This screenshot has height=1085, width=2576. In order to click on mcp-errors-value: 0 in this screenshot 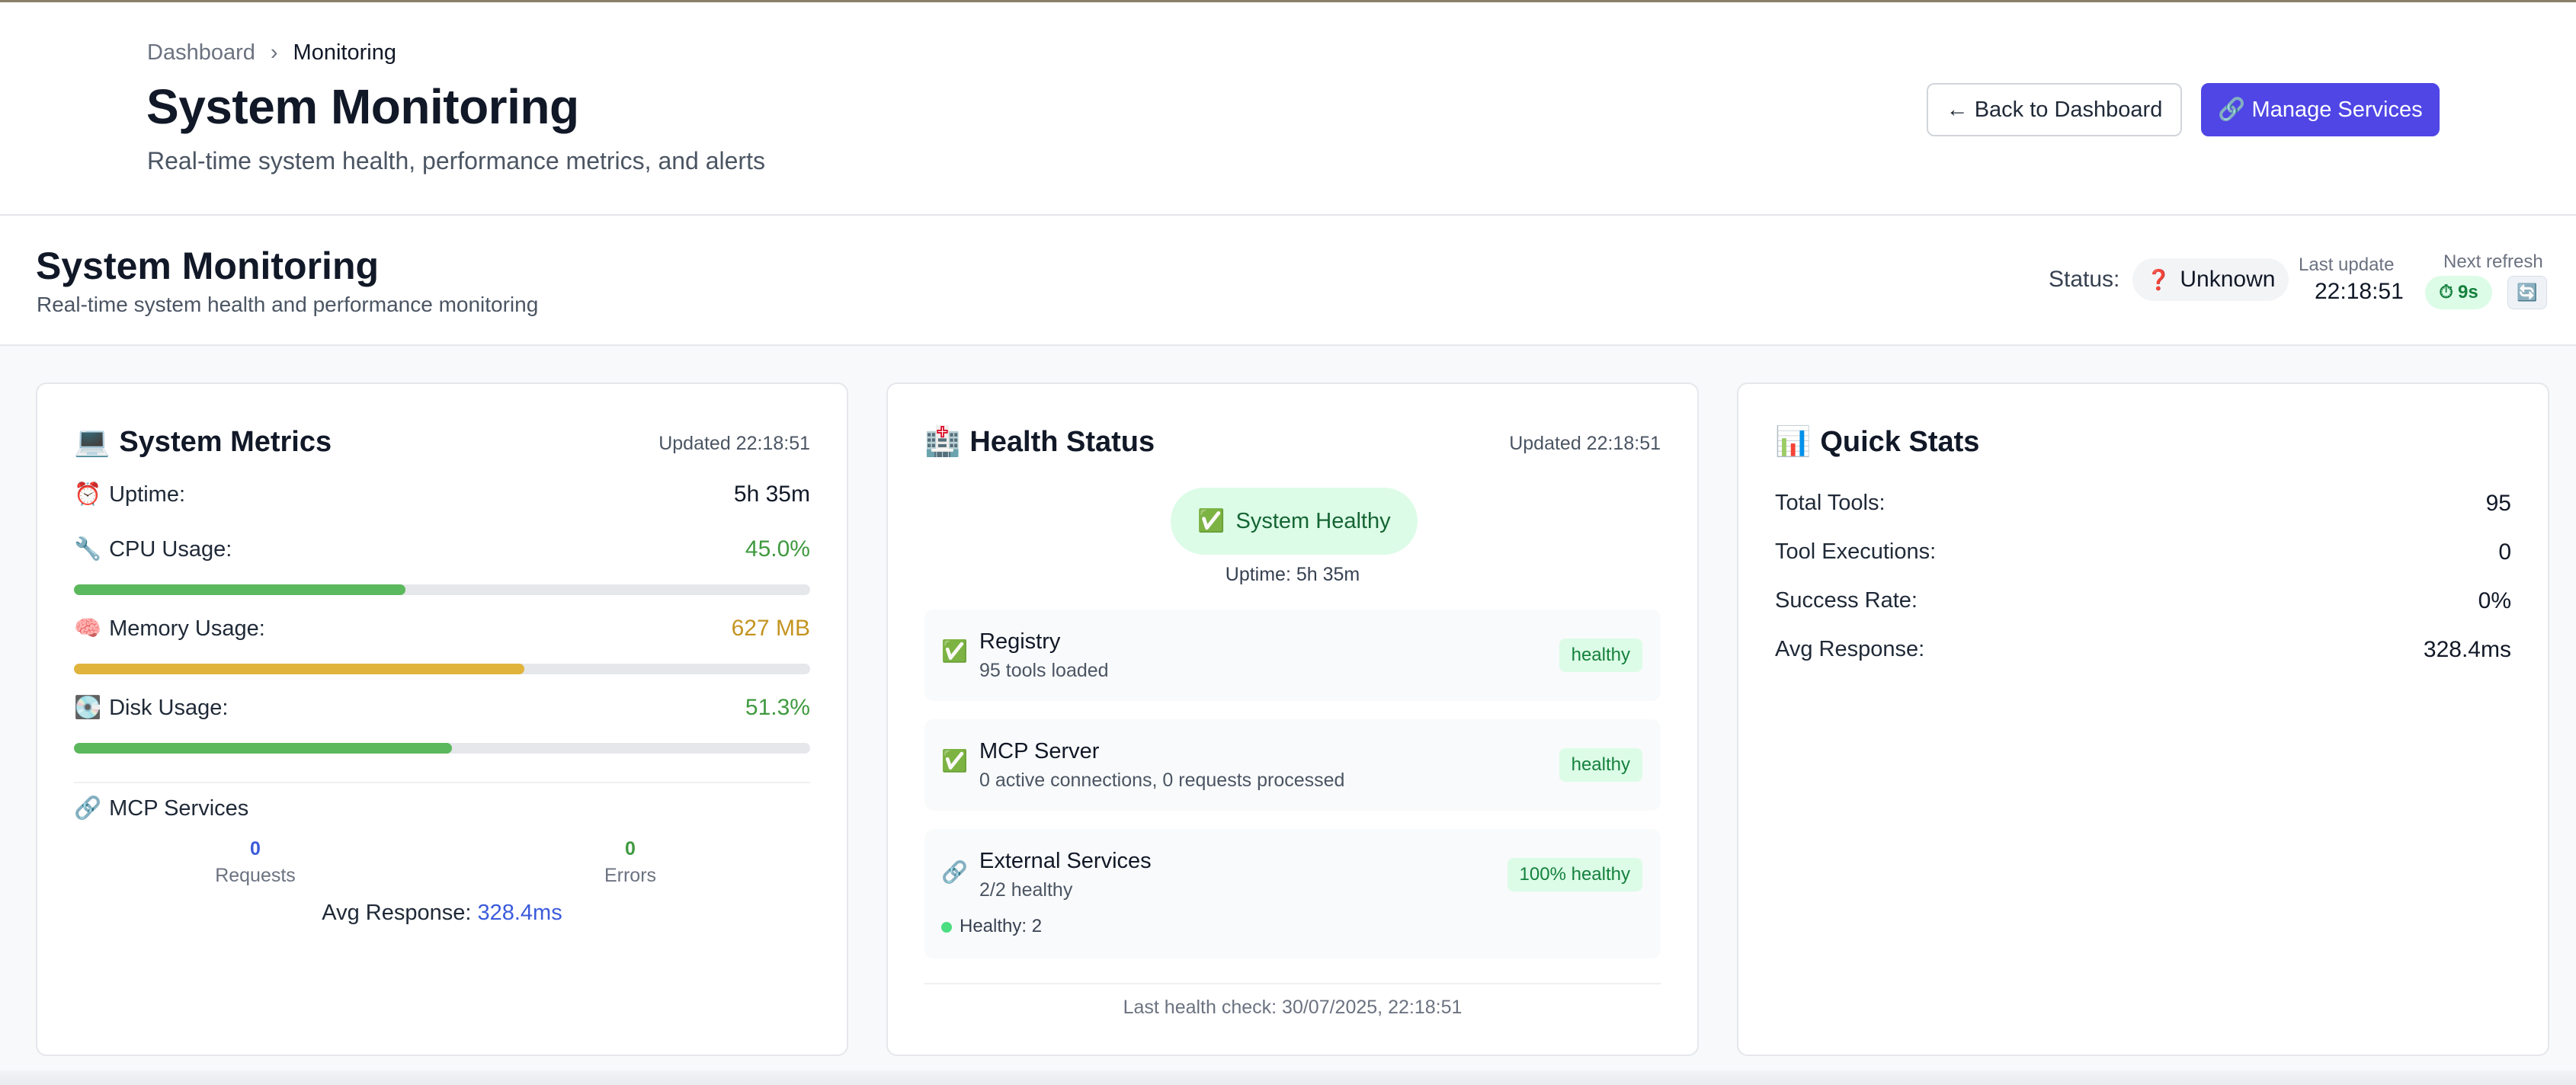, I will do `click(630, 848)`.